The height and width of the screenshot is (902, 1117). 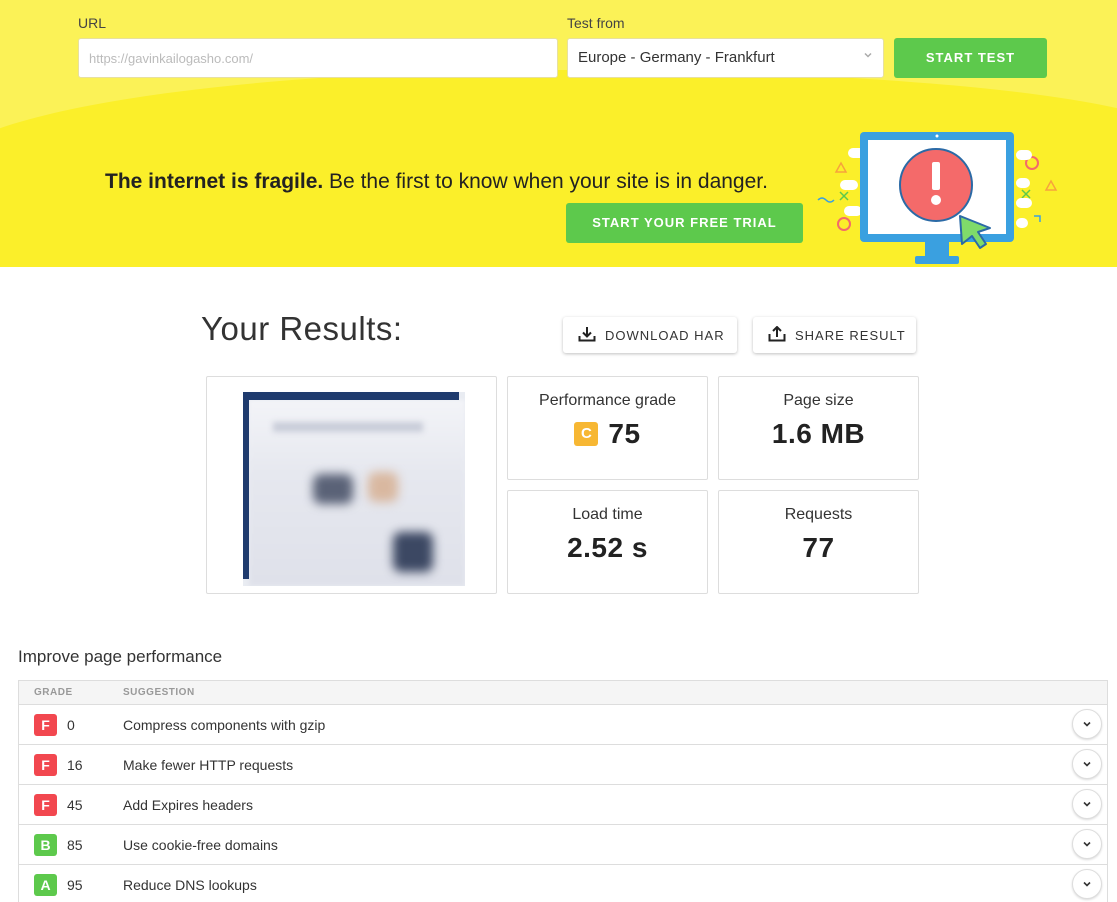 I want to click on share-result-button: SHARE RESULT, so click(x=834, y=335).